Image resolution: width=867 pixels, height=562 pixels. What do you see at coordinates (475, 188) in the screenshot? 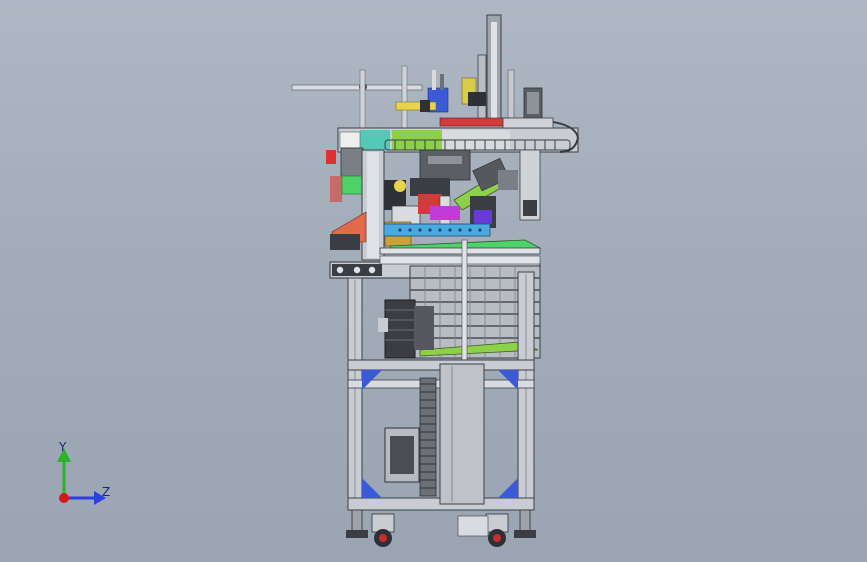
I see `central-head-assembly` at bounding box center [475, 188].